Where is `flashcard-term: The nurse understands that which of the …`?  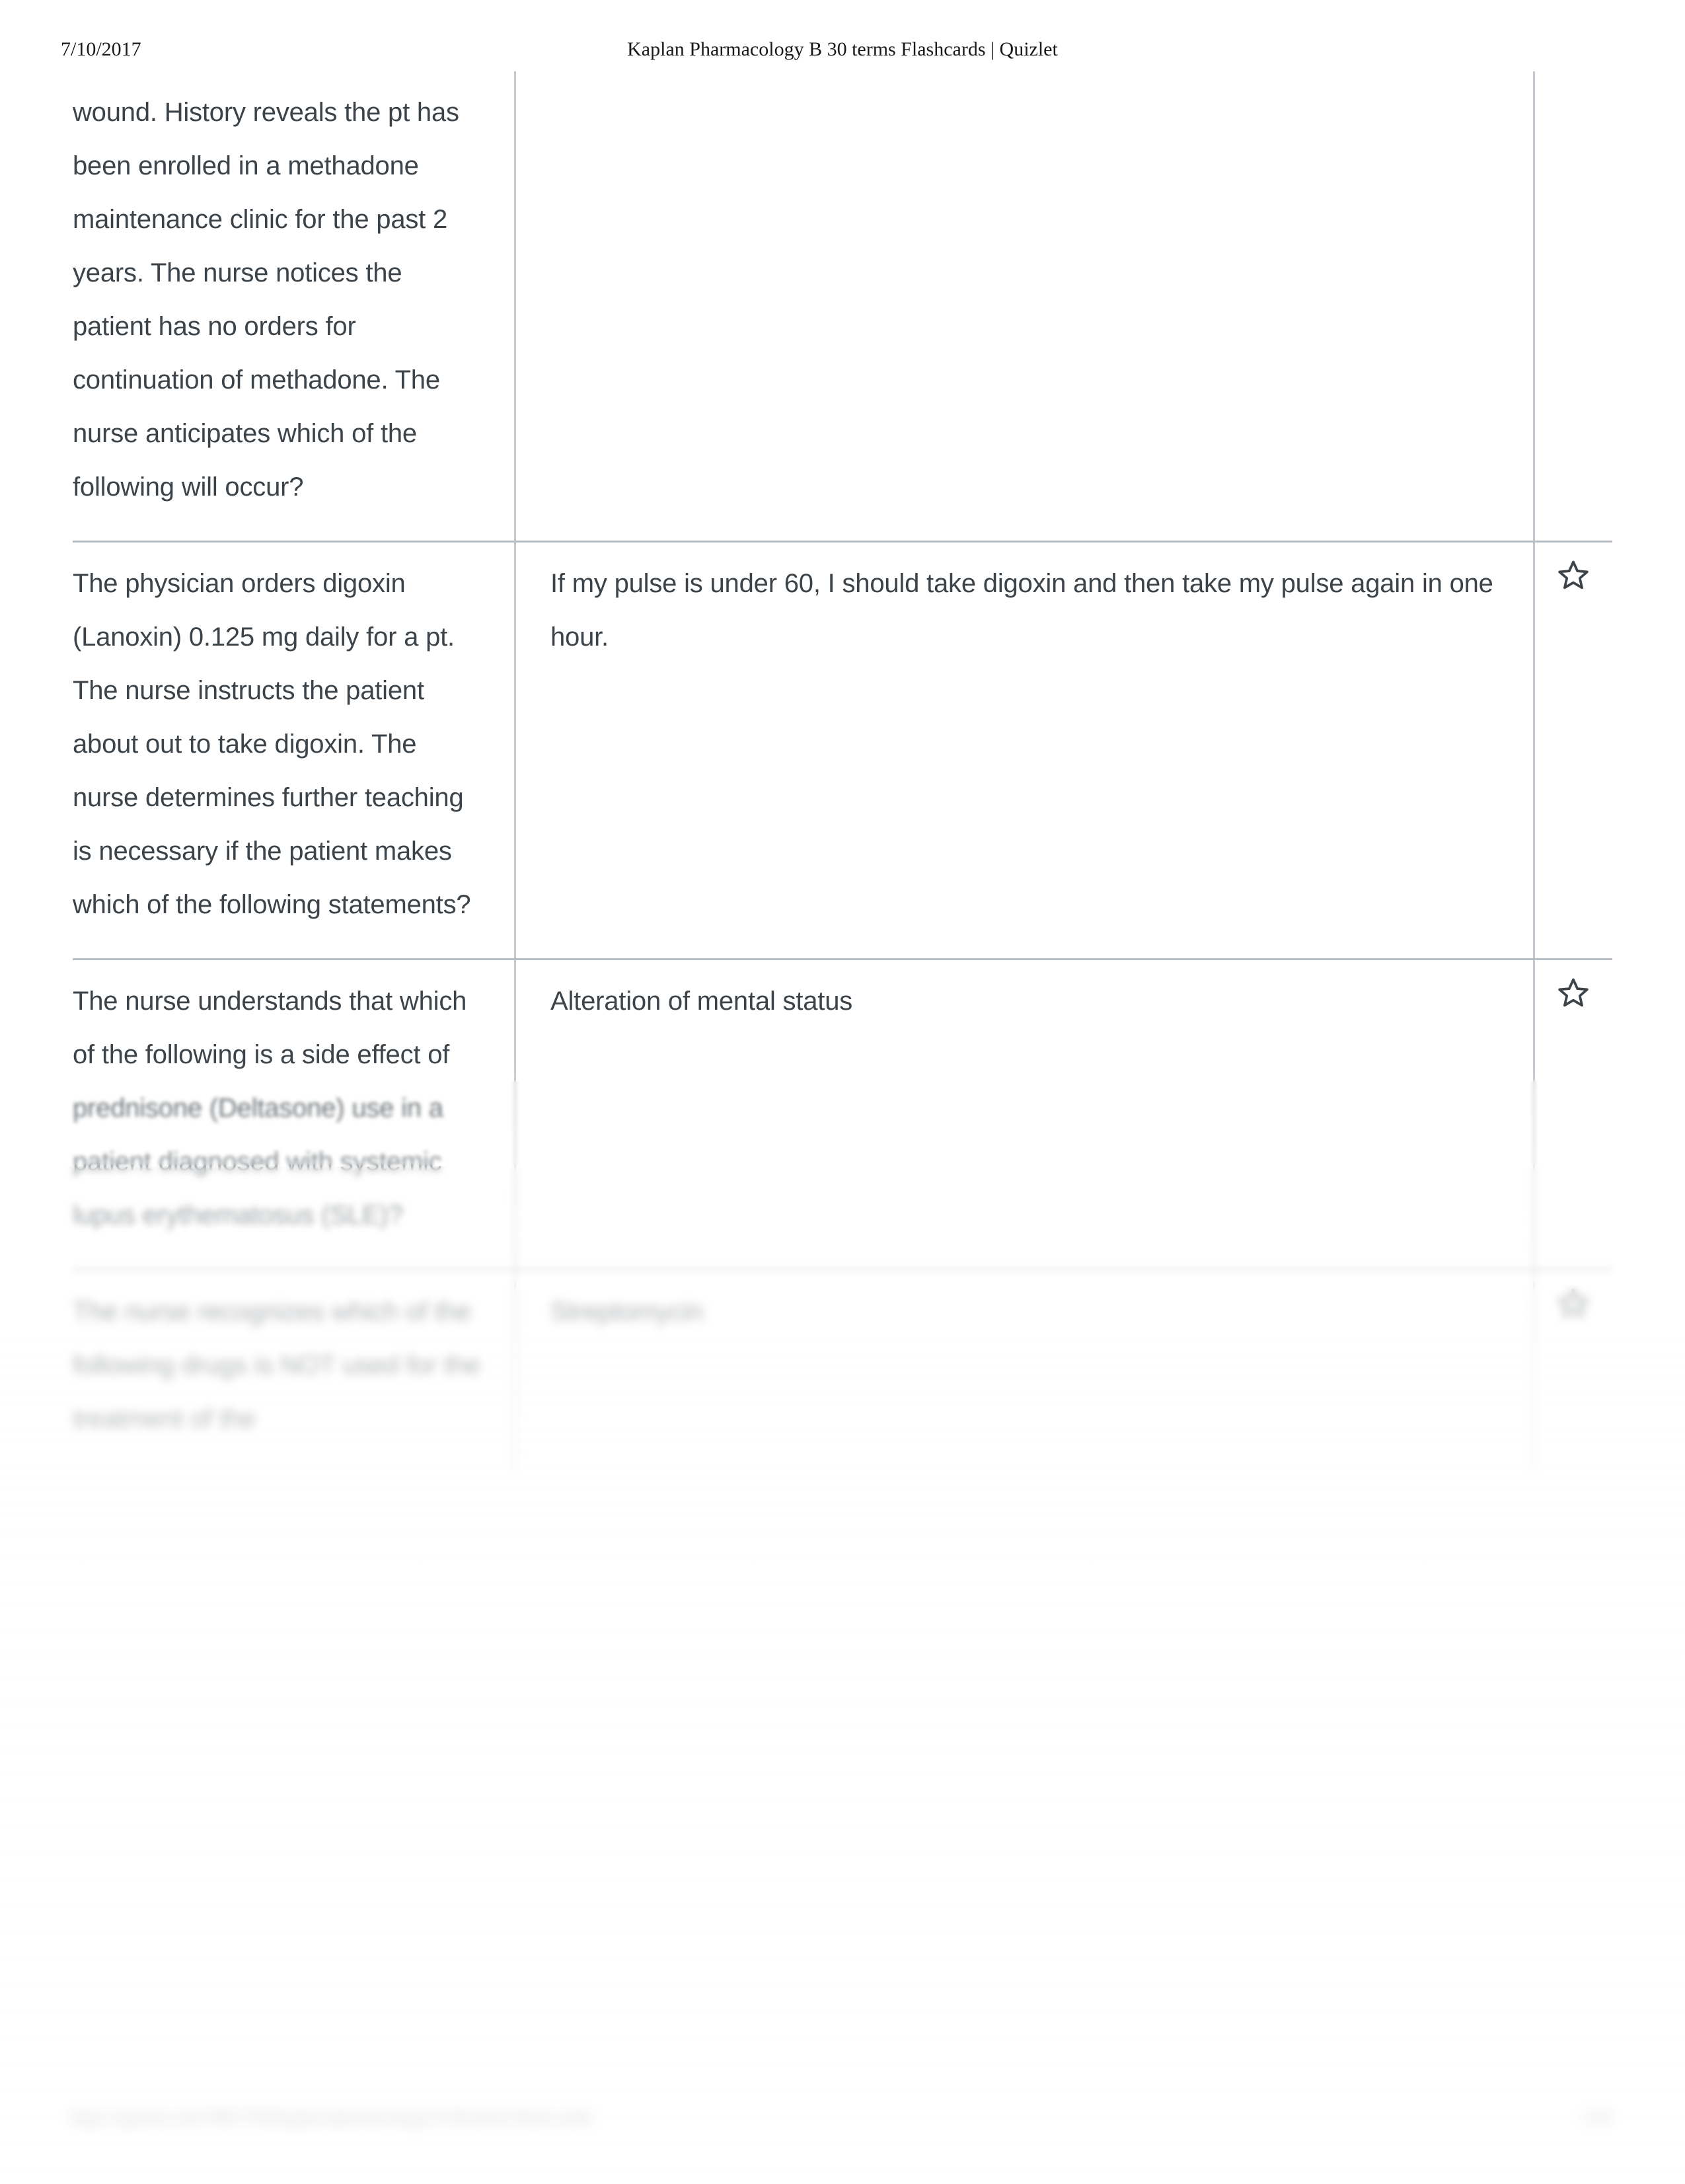 flashcard-term: The nurse understands that which of the … is located at coordinates (270, 1108).